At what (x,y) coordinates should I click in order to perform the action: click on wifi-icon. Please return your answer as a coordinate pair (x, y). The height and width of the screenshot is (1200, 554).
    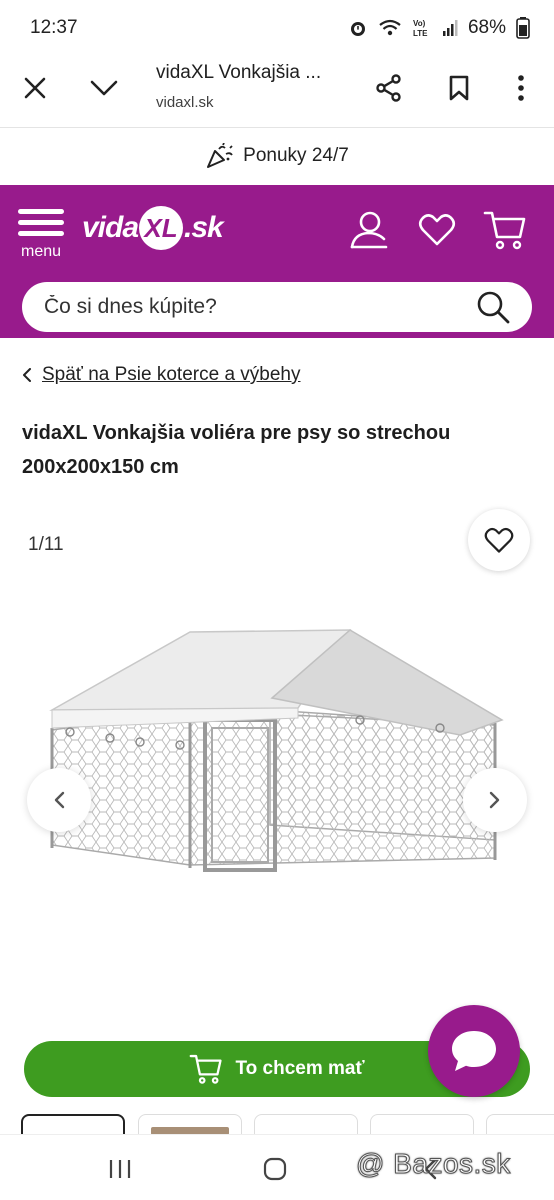
    Looking at the image, I should click on (390, 27).